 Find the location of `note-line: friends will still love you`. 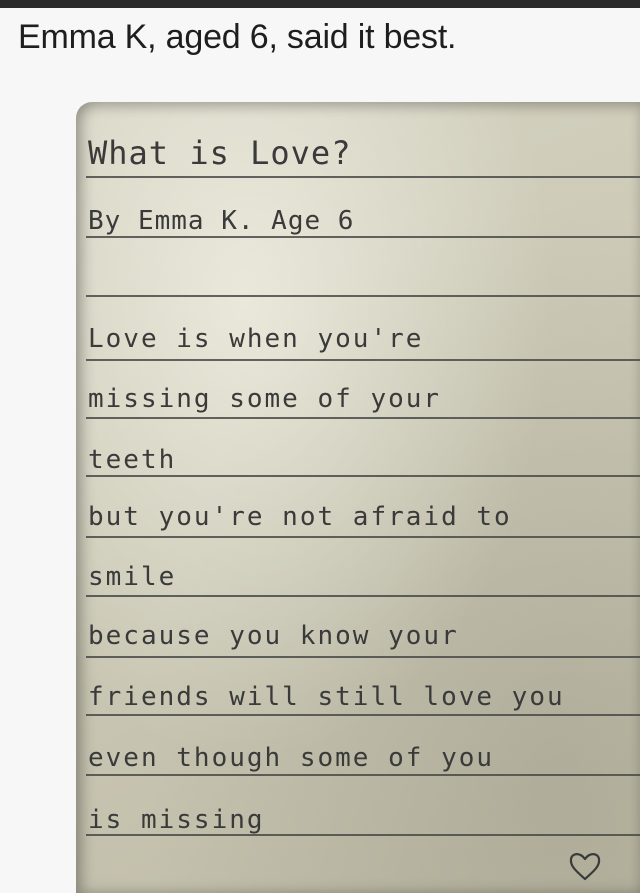

note-line: friends will still love you is located at coordinates (326, 697).